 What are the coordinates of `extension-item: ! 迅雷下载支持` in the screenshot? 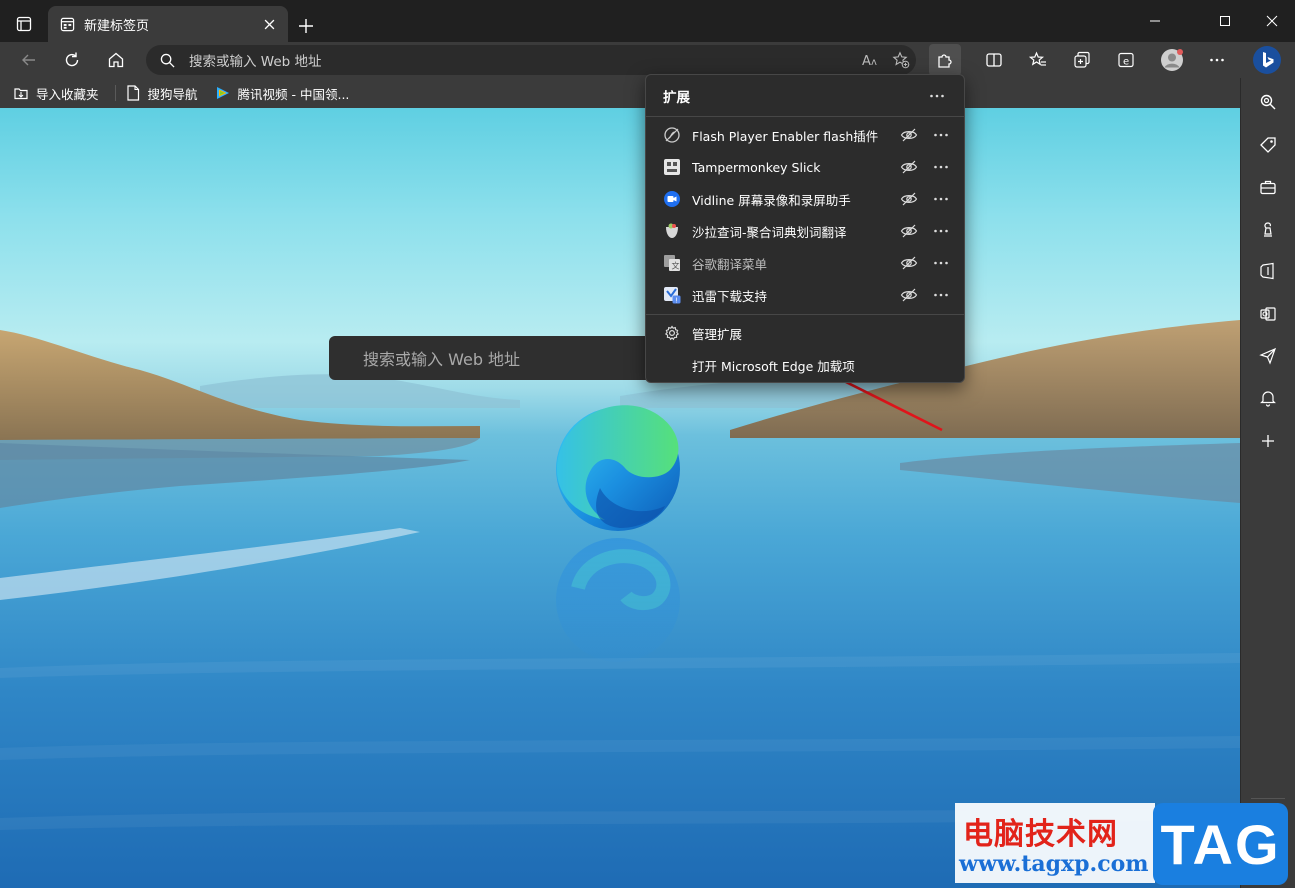 It's located at (805, 295).